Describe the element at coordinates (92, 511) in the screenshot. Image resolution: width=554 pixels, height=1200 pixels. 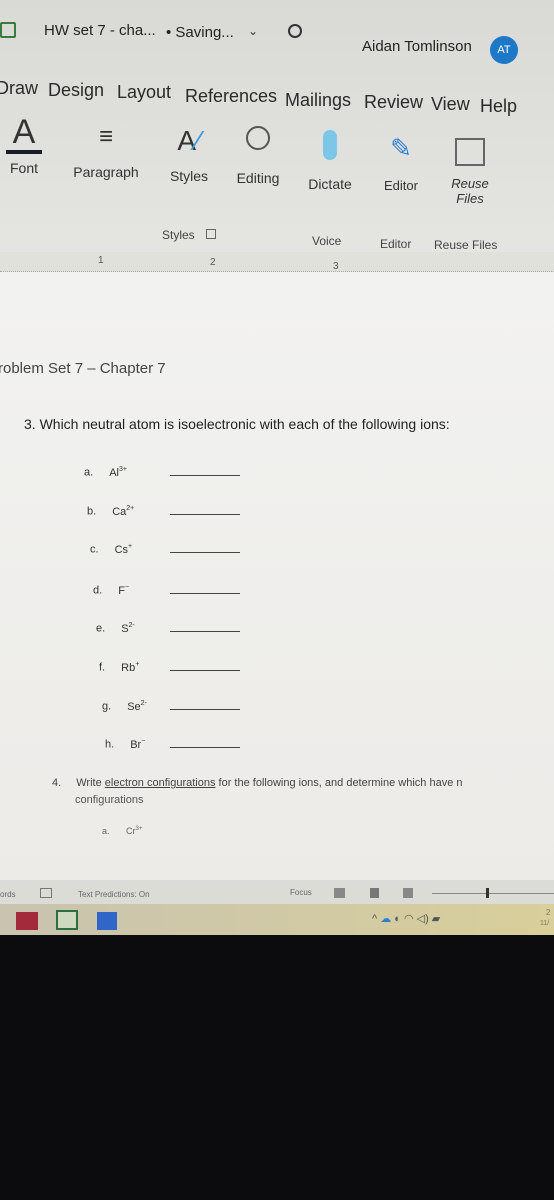
I see `item-letter: b.` at that location.